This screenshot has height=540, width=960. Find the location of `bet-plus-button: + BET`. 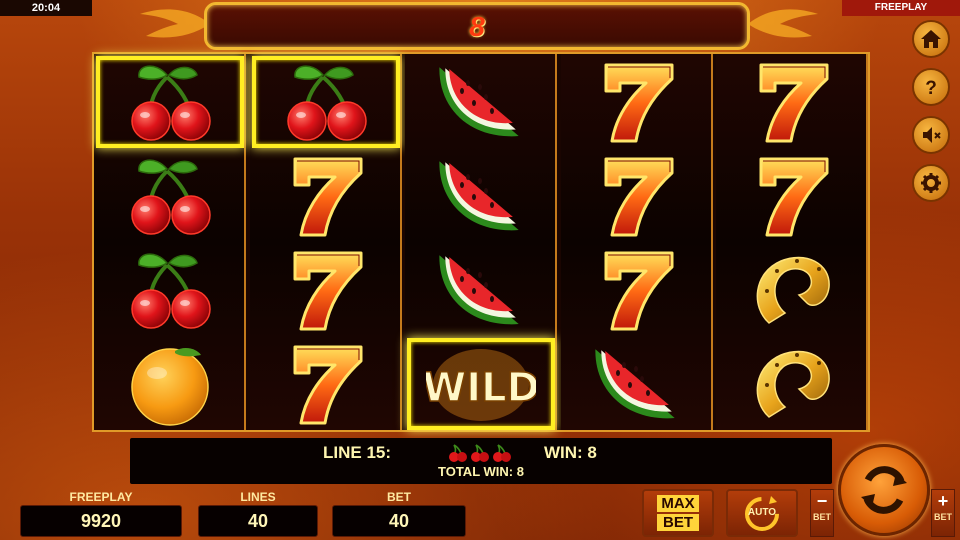

bet-plus-button: + BET is located at coordinates (943, 513).